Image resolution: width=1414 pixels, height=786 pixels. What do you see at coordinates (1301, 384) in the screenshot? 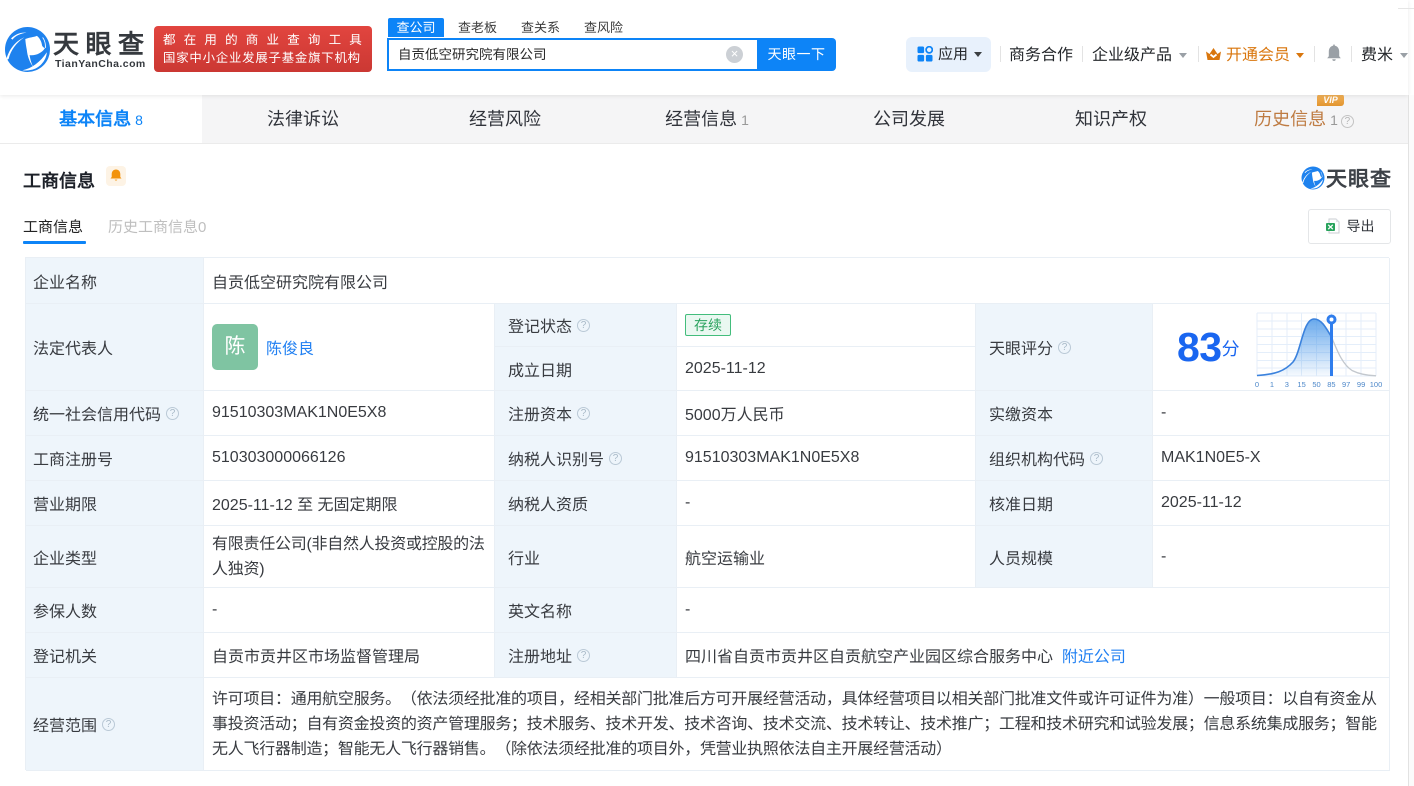
I see `svg-text: 15` at bounding box center [1301, 384].